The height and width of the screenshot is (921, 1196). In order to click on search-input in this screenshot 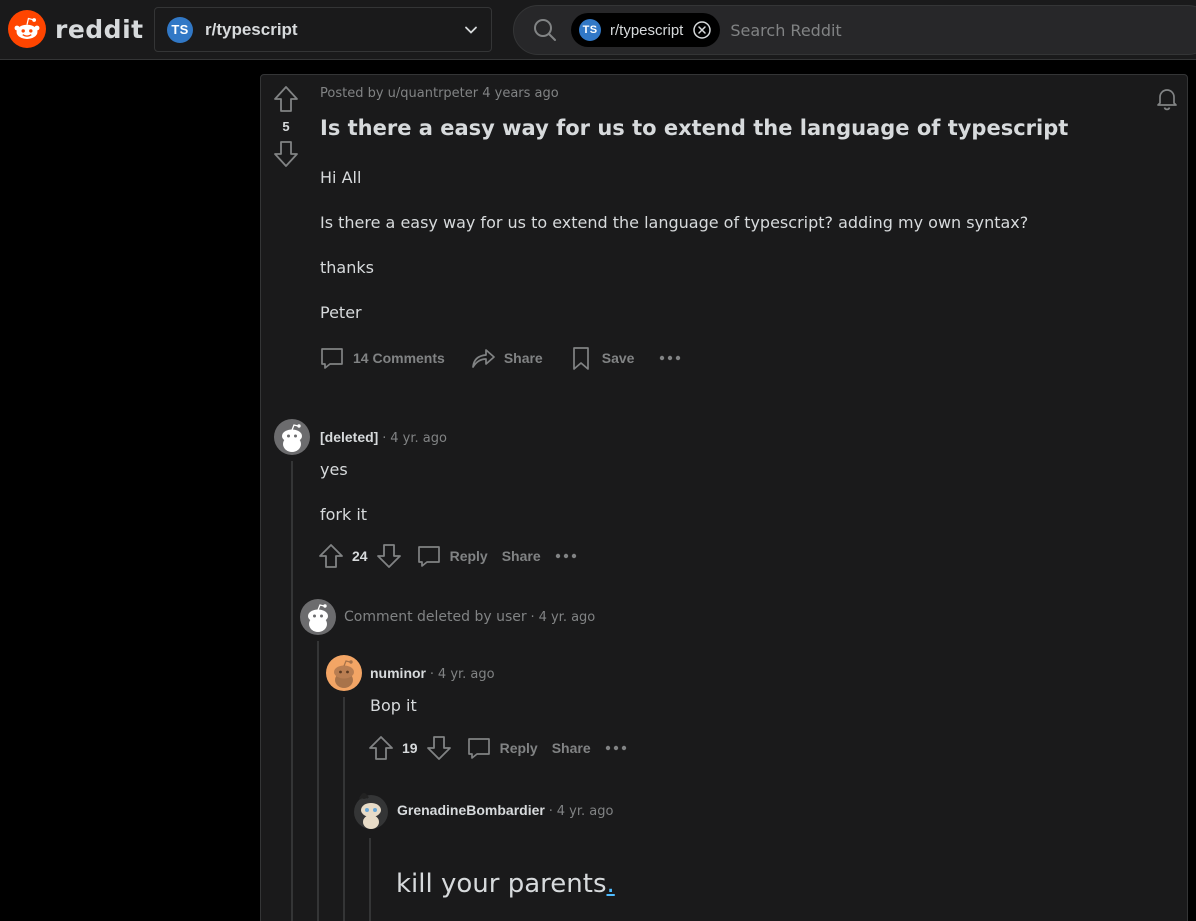, I will do `click(920, 30)`.